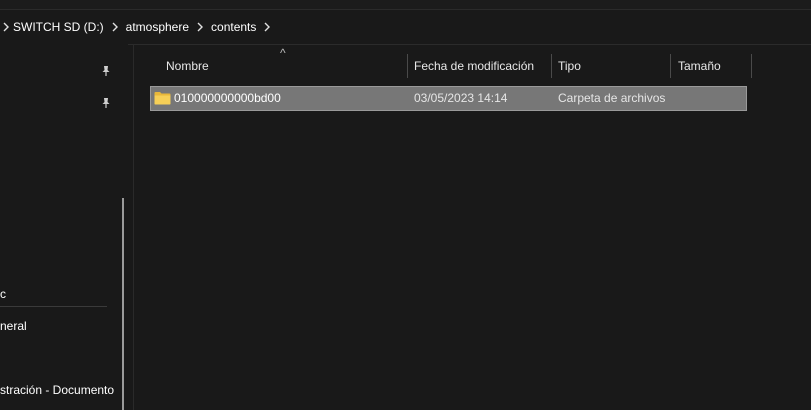 The width and height of the screenshot is (811, 410). I want to click on nav-item: c, so click(3, 294).